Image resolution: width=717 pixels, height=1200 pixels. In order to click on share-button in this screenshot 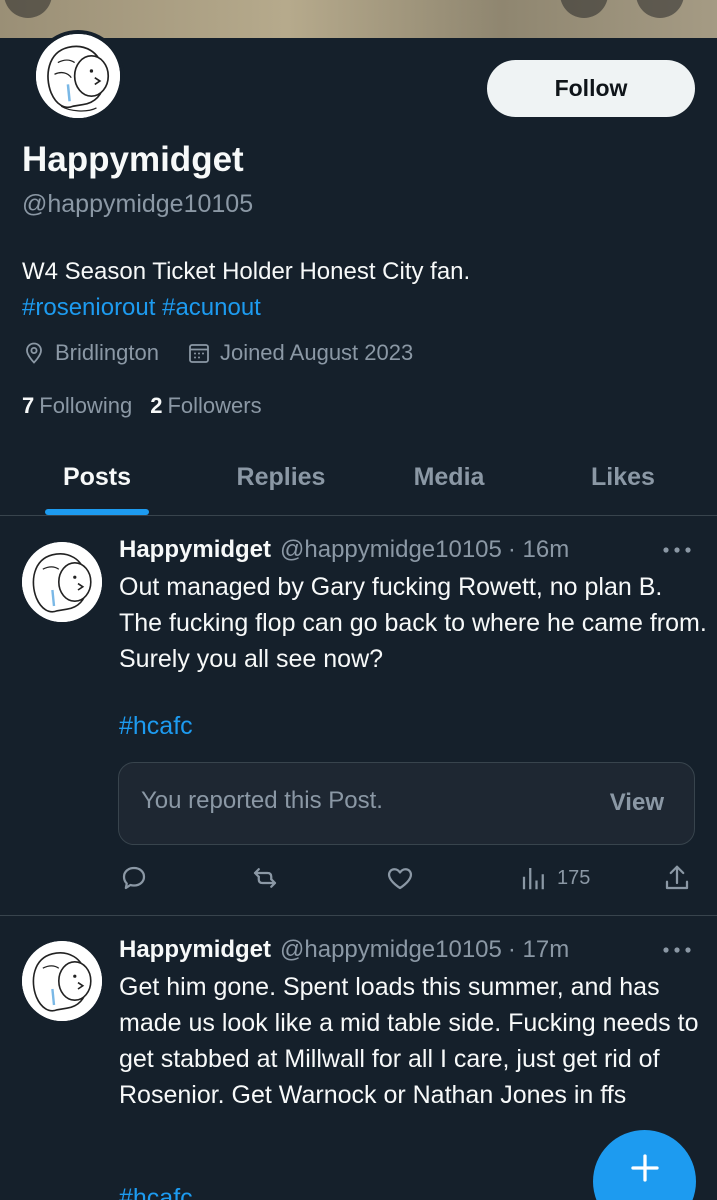, I will do `click(677, 878)`.